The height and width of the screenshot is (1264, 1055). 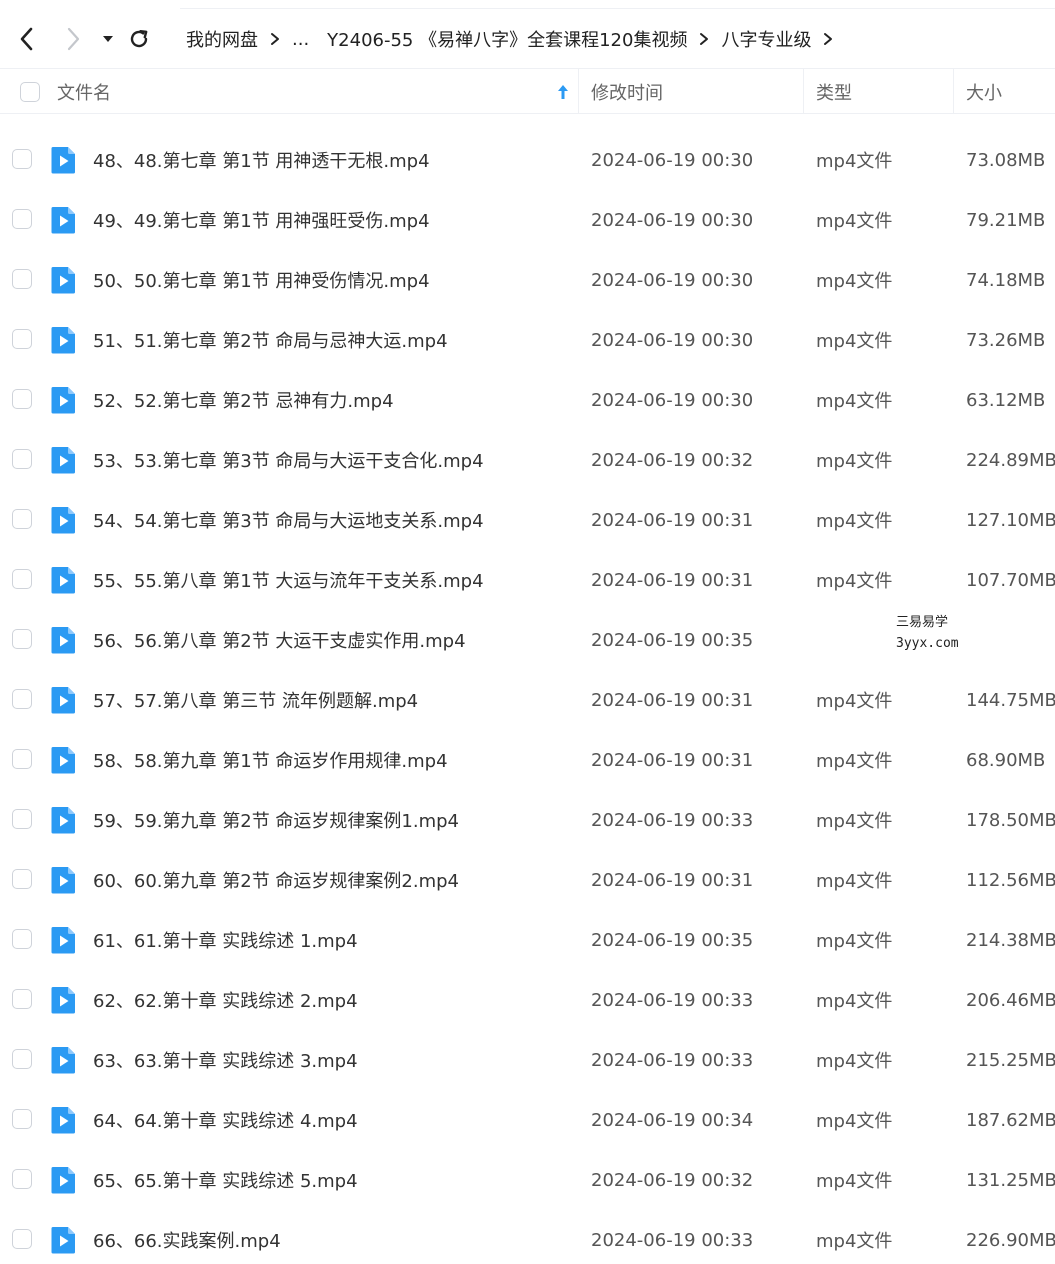 What do you see at coordinates (1010, 1060) in the screenshot?
I see `file-size: 215.25MB` at bounding box center [1010, 1060].